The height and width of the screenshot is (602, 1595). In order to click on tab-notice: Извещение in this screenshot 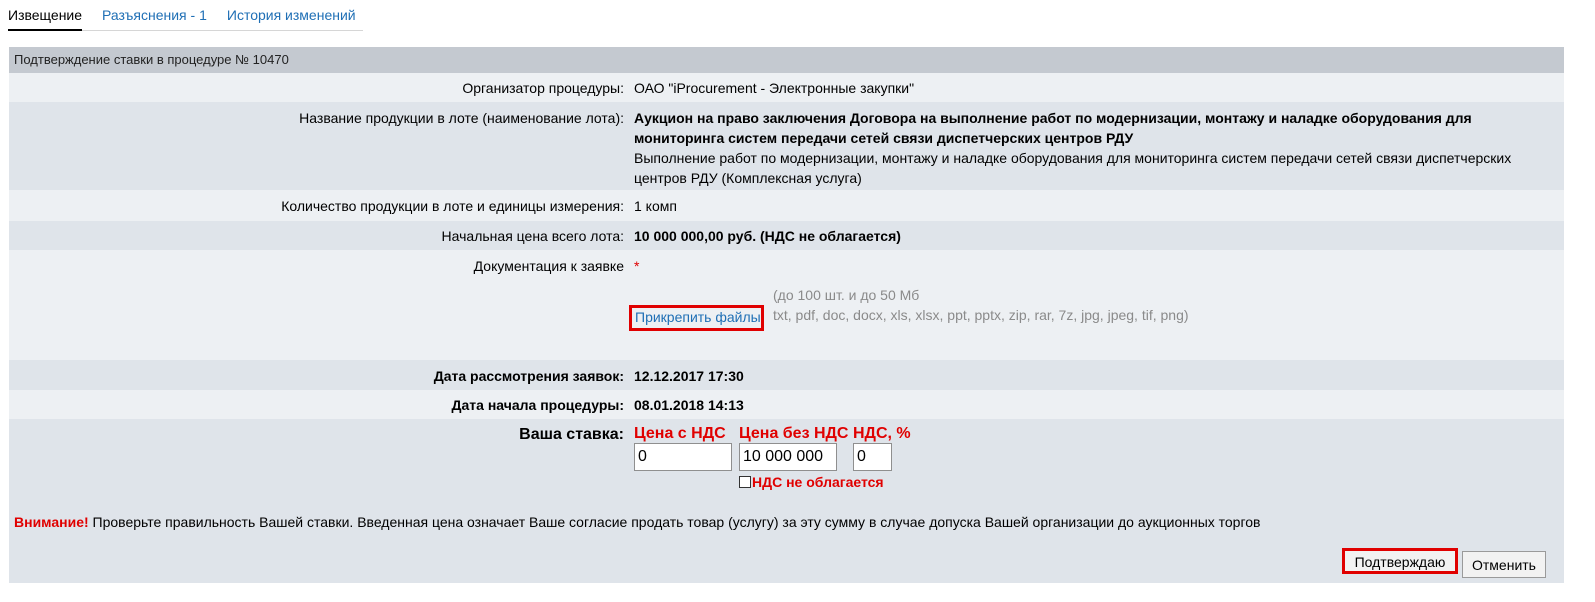, I will do `click(45, 15)`.